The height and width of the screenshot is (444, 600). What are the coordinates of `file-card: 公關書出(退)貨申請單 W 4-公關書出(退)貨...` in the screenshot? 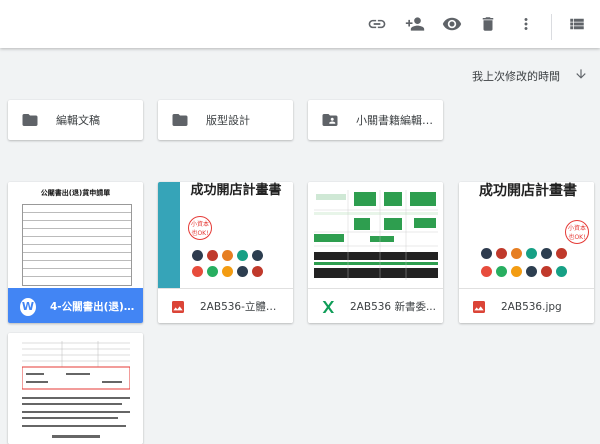 It's located at (75, 252).